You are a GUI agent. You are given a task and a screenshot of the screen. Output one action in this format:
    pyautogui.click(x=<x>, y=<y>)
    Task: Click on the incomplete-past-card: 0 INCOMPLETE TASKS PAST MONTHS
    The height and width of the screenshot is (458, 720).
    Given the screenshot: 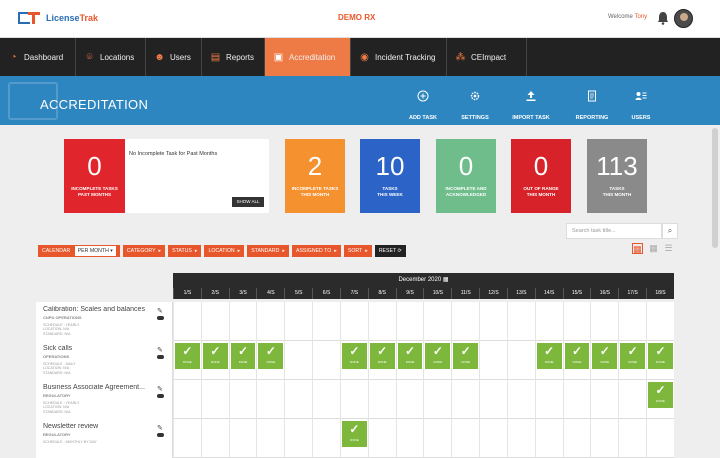 What is the action you would take?
    pyautogui.click(x=94, y=176)
    